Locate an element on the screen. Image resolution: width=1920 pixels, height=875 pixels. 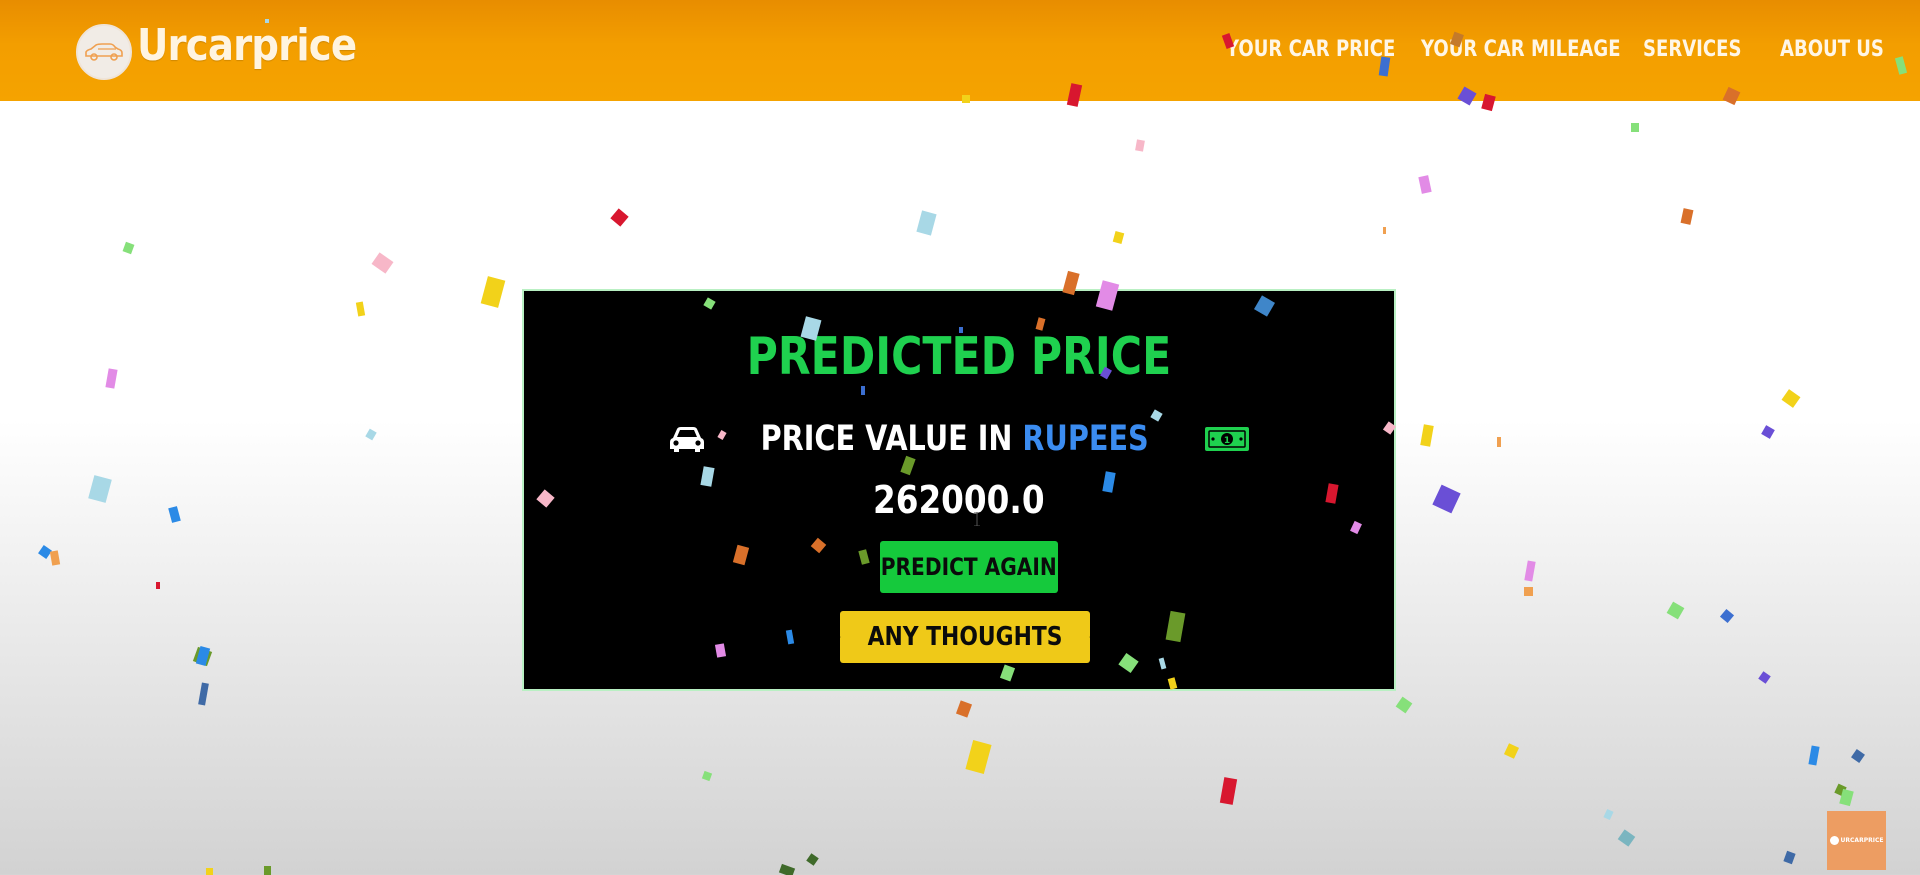
brand-logo is located at coordinates (104, 52).